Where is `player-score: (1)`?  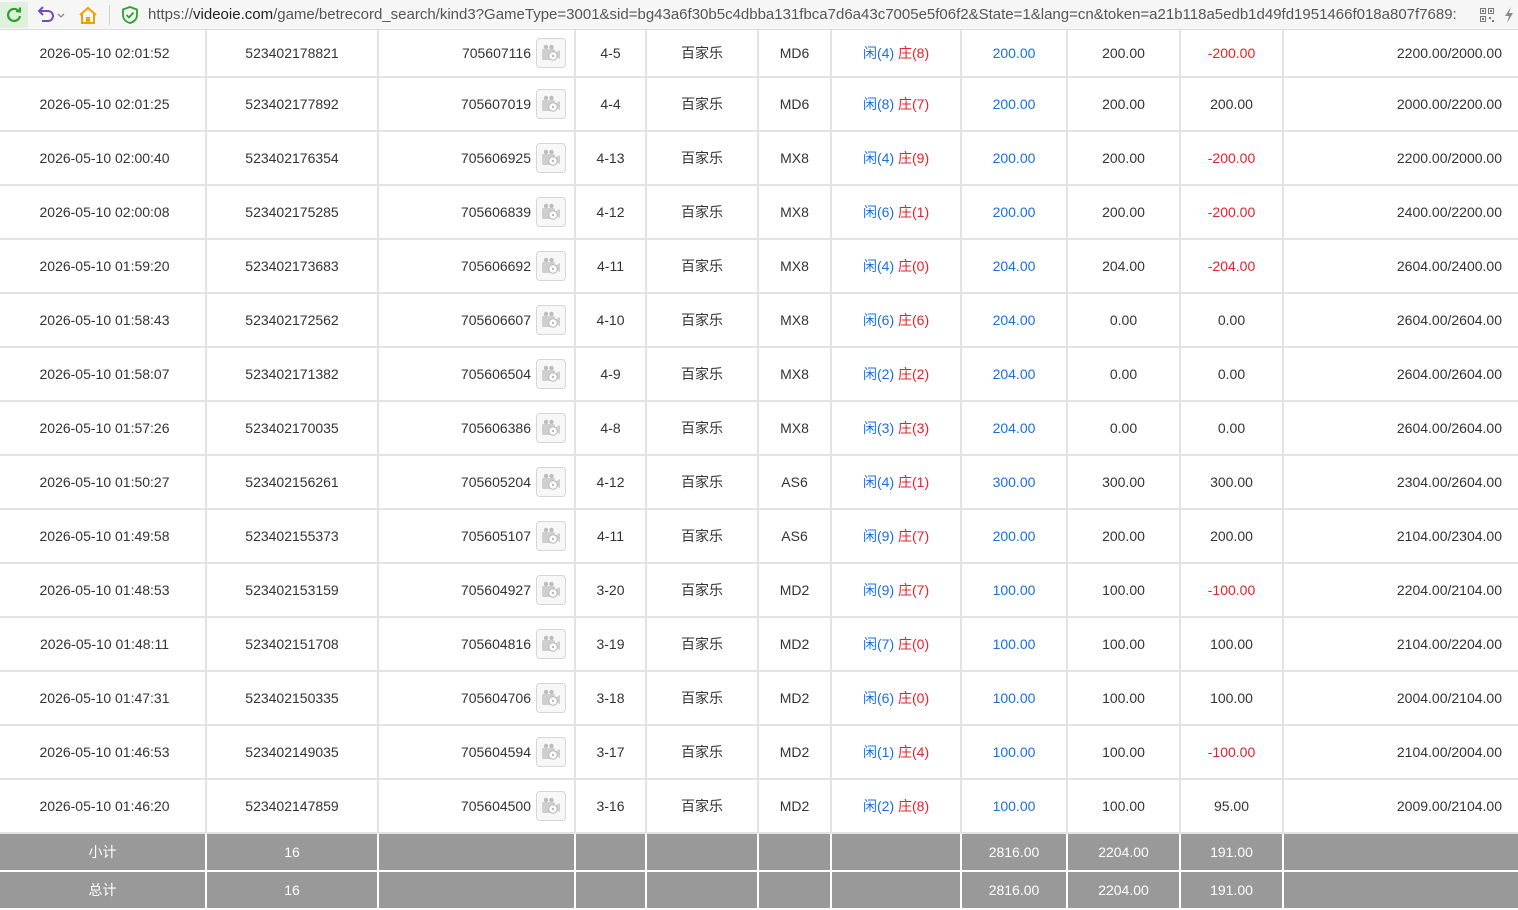 player-score: (1) is located at coordinates (886, 752).